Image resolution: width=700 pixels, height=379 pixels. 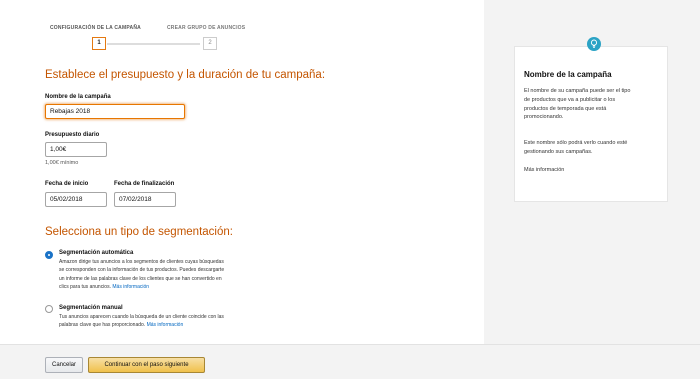 I want to click on continue-button: Continuar con el paso siguiente, so click(x=146, y=365).